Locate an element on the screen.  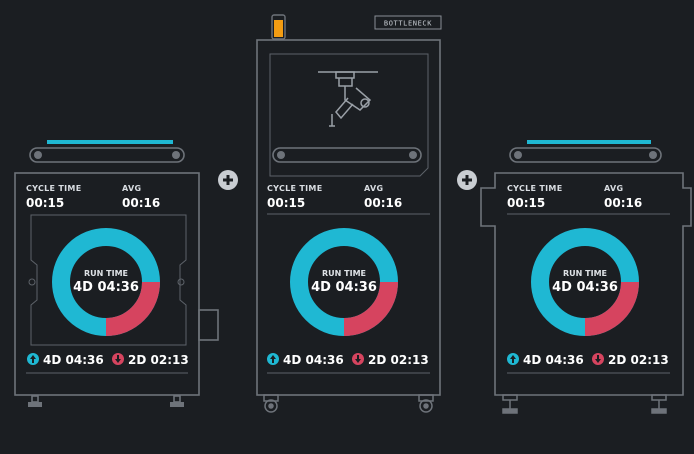
machine-3-cycle-time-label: CYCLE TIME is located at coordinates (534, 188).